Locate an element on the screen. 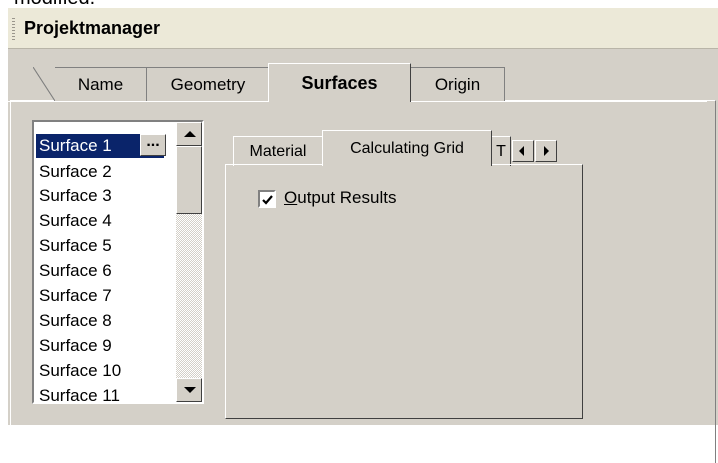  arrow-right-icon is located at coordinates (546, 151).